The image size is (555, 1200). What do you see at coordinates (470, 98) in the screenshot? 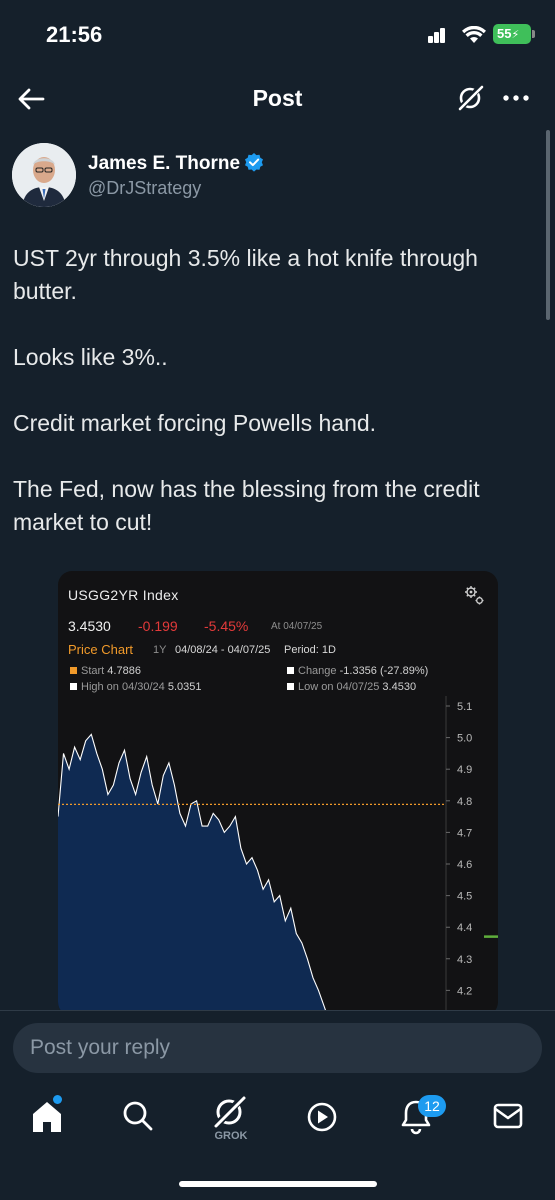
I see `grok-icon` at bounding box center [470, 98].